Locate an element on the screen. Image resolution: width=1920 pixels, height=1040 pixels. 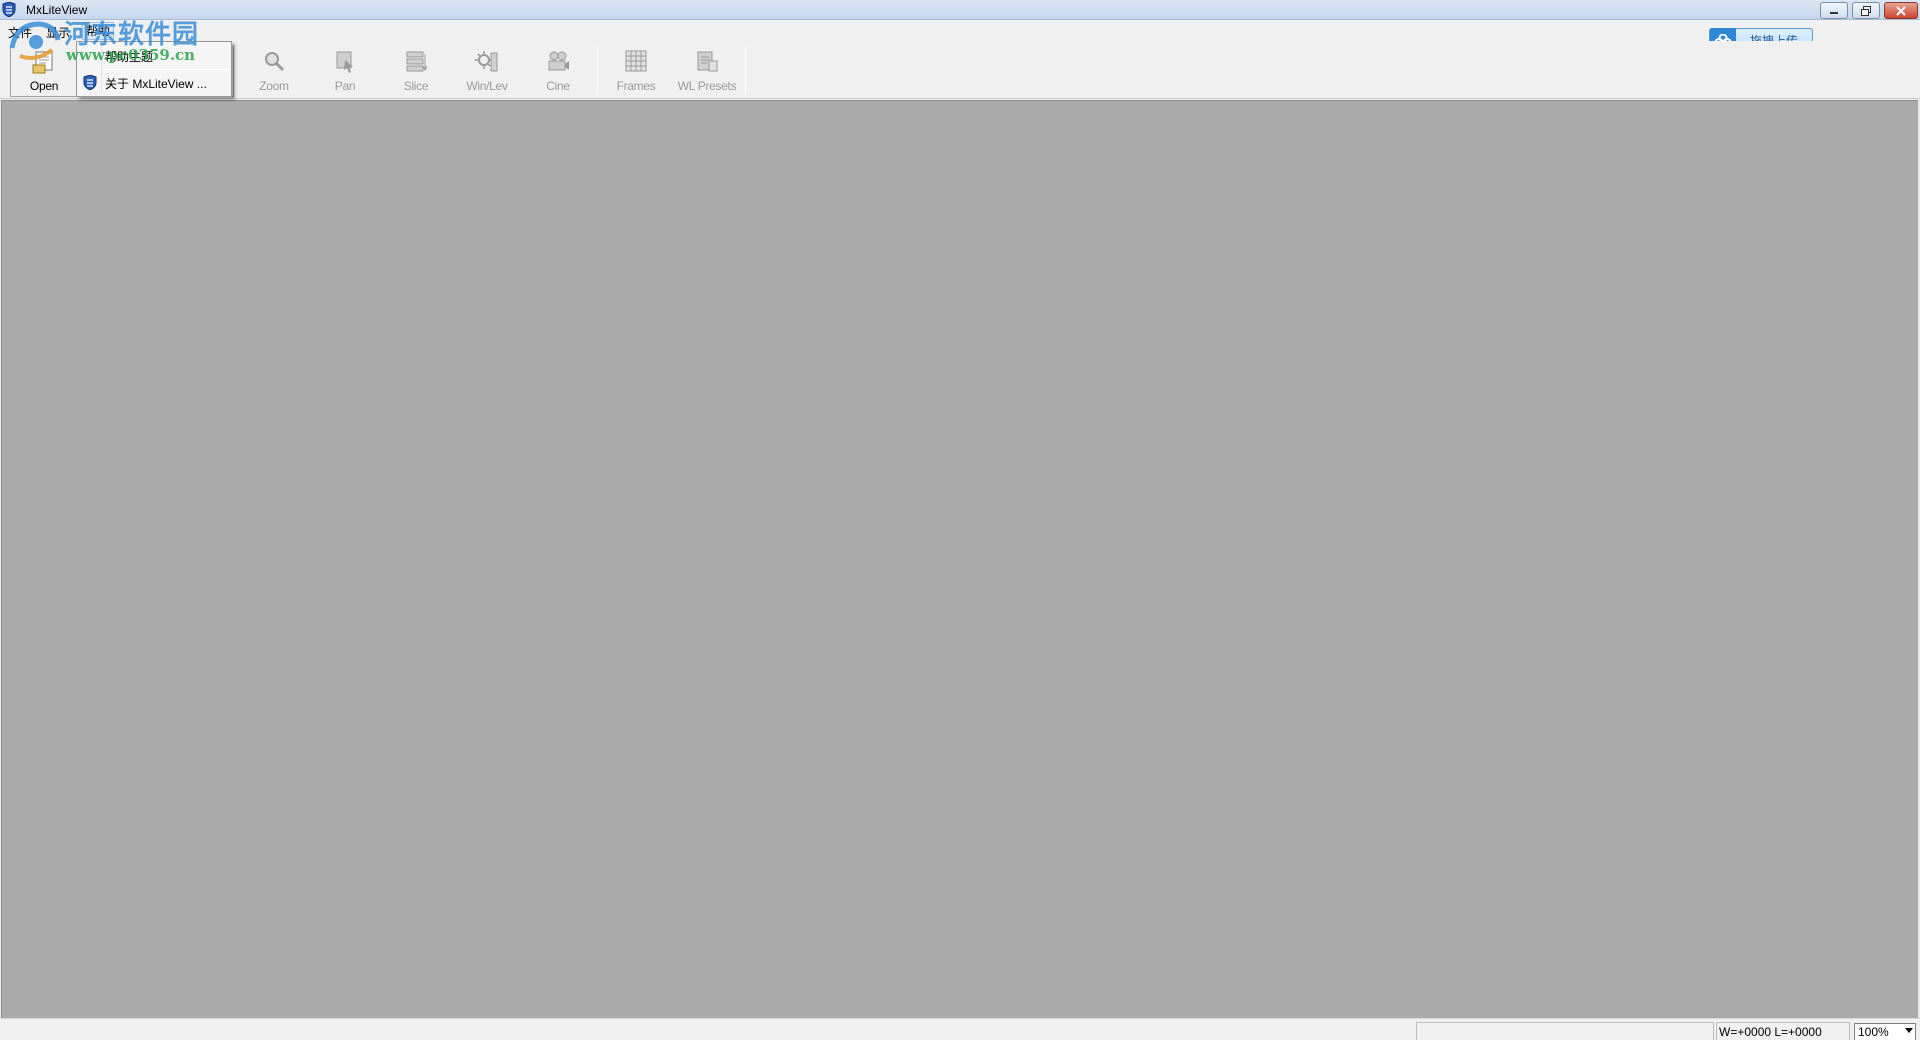
slice-button: Slice is located at coordinates (416, 72).